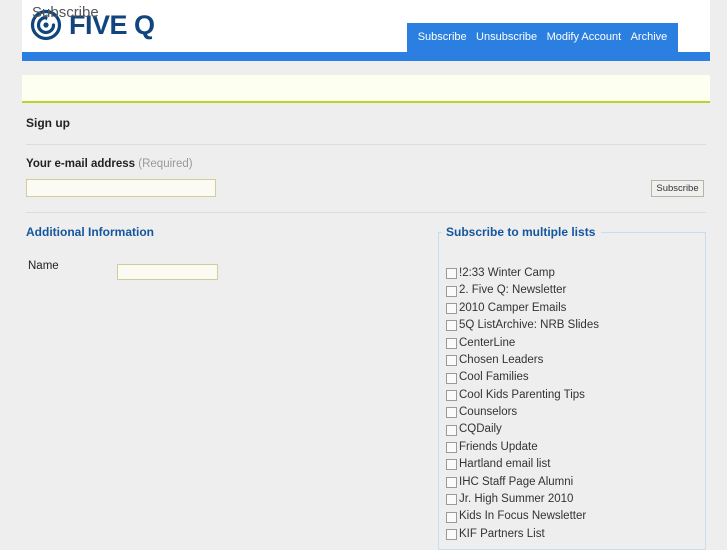 The height and width of the screenshot is (550, 727). Describe the element at coordinates (576, 464) in the screenshot. I see `list-item: Hartland email list` at that location.